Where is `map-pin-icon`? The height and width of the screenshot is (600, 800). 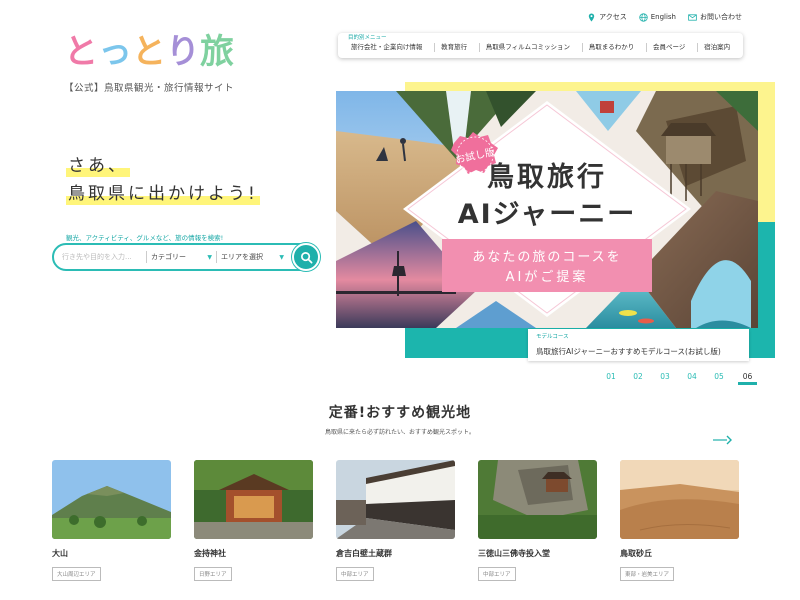 map-pin-icon is located at coordinates (591, 17).